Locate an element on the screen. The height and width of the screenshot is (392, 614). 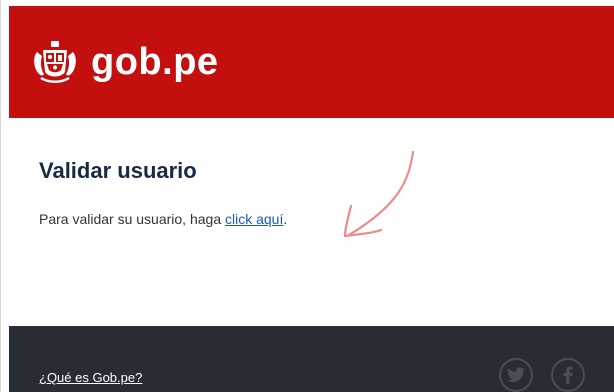
about-gob-pe-link: ¿Qué es Gob.pe? is located at coordinates (90, 377).